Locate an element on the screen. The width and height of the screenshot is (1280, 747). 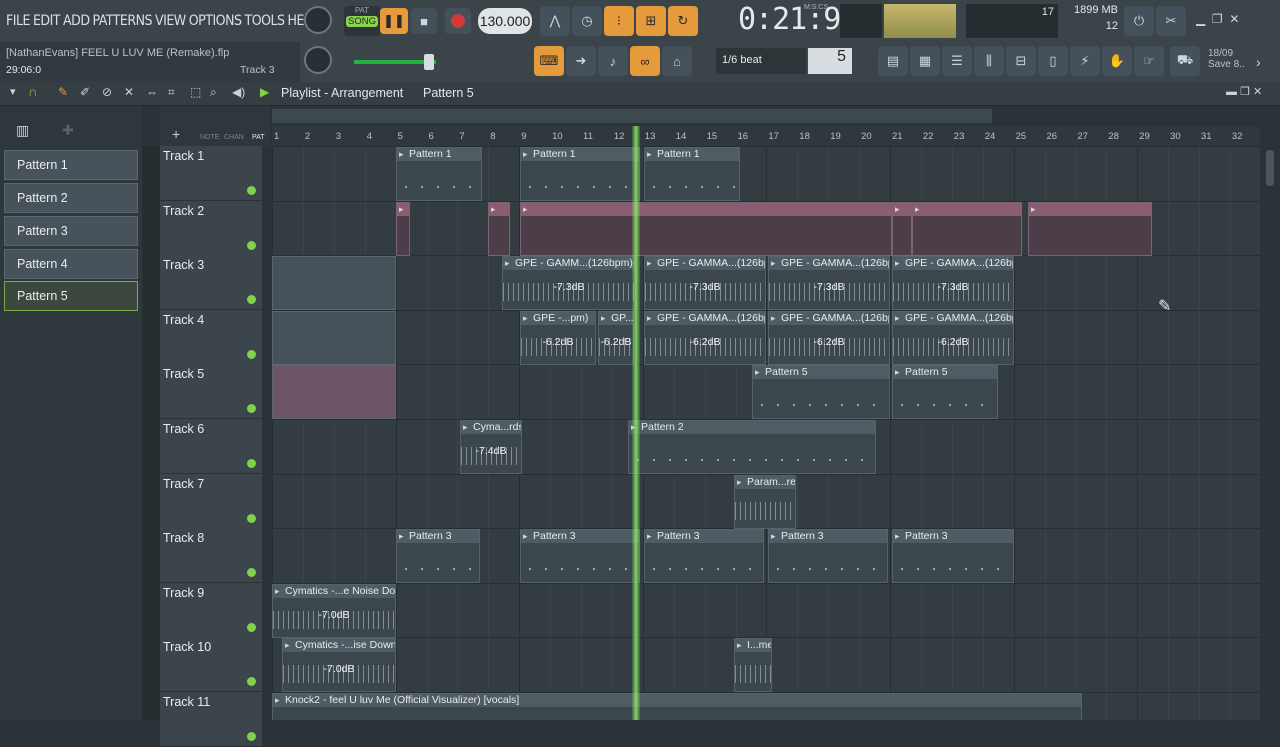
piano-icon: ▥ is located at coordinates (22, 130).